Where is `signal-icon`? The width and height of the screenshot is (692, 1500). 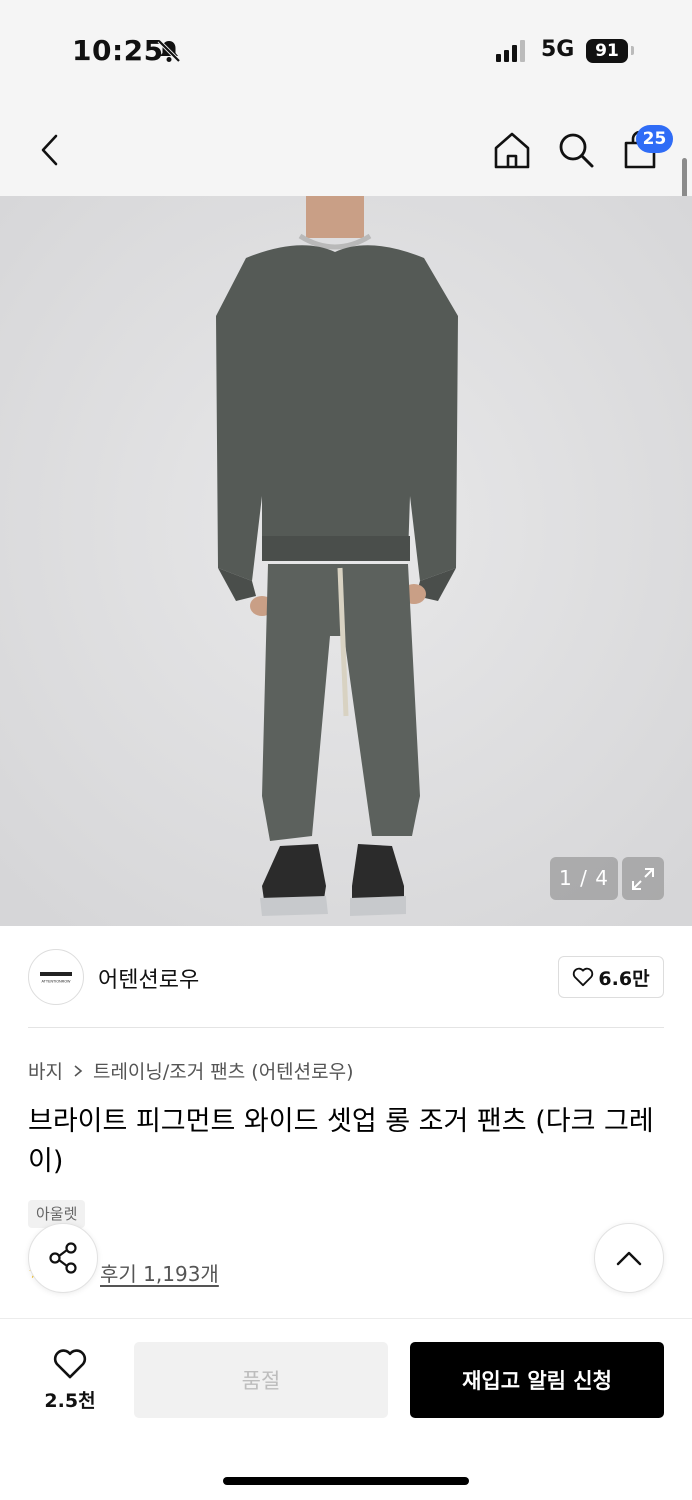 signal-icon is located at coordinates (510, 51).